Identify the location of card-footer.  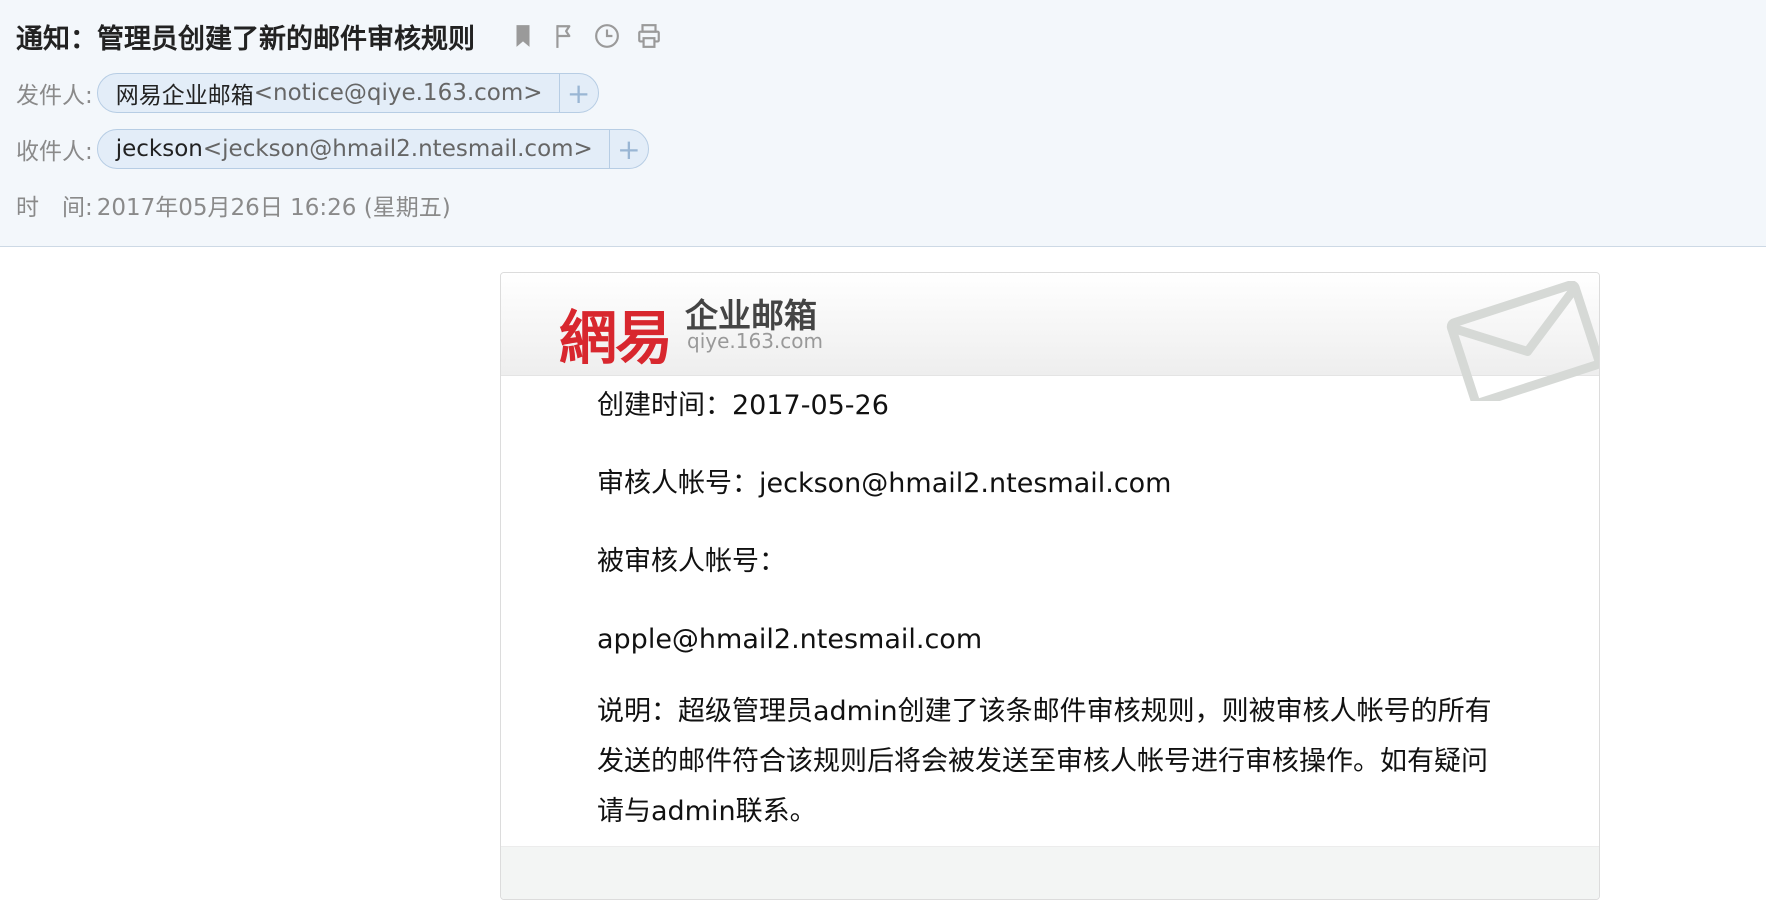
(1050, 872).